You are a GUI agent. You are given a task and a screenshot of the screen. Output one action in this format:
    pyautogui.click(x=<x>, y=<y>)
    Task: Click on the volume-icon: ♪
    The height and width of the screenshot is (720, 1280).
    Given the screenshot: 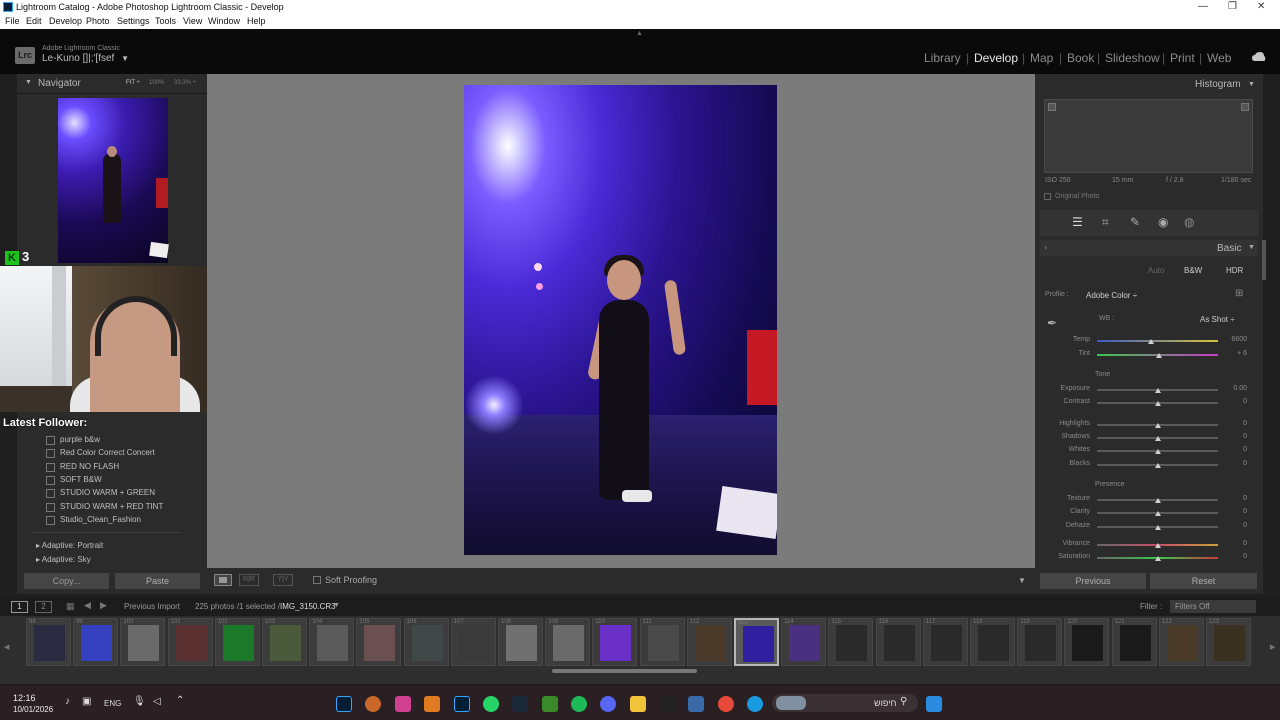 What is the action you would take?
    pyautogui.click(x=67, y=701)
    